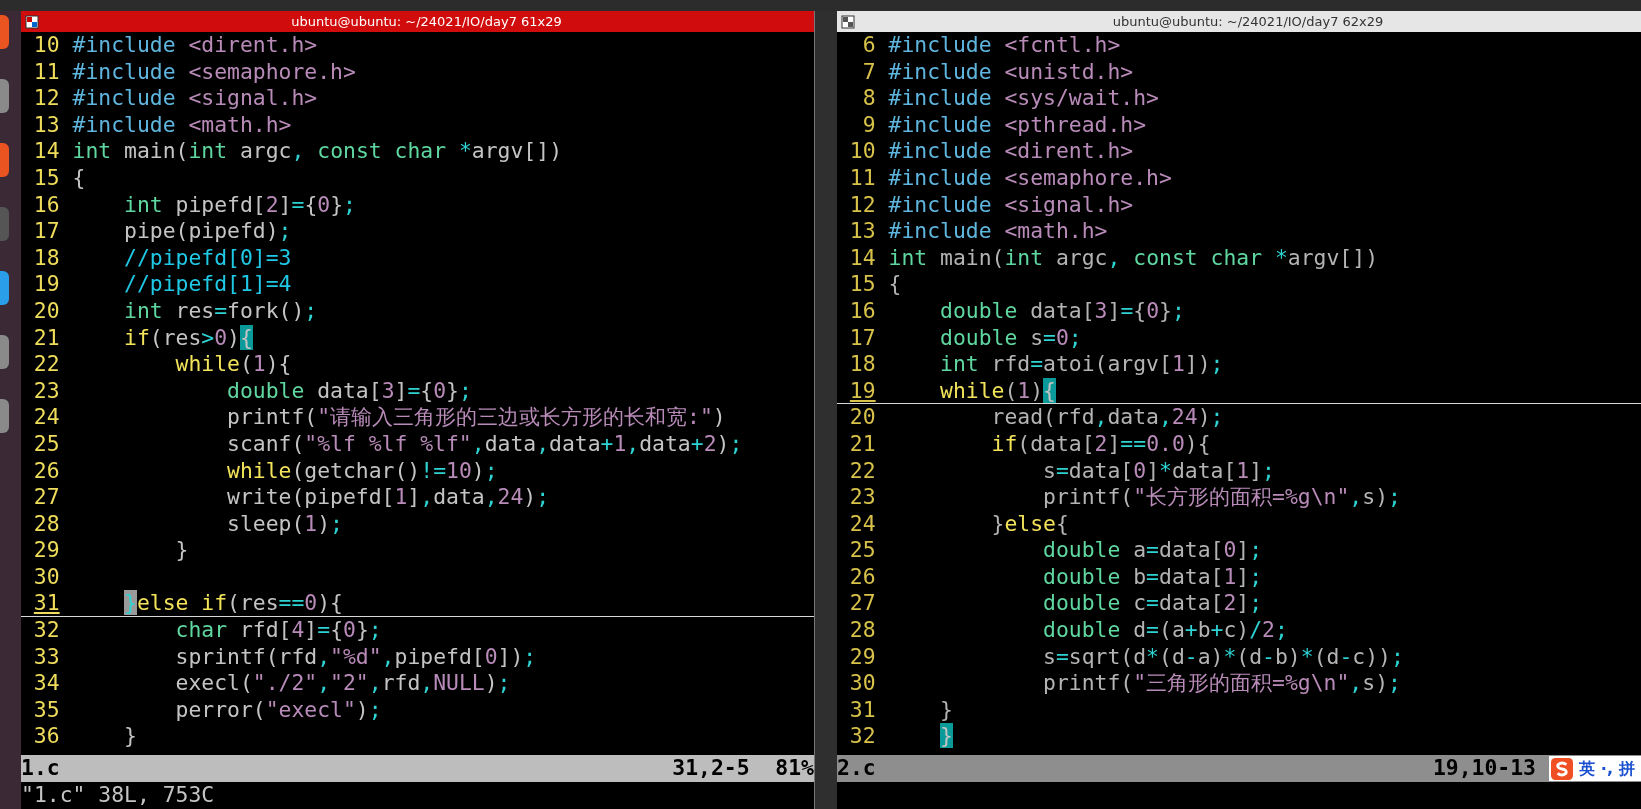 The width and height of the screenshot is (1641, 809). I want to click on line-number: 18, so click(862, 364).